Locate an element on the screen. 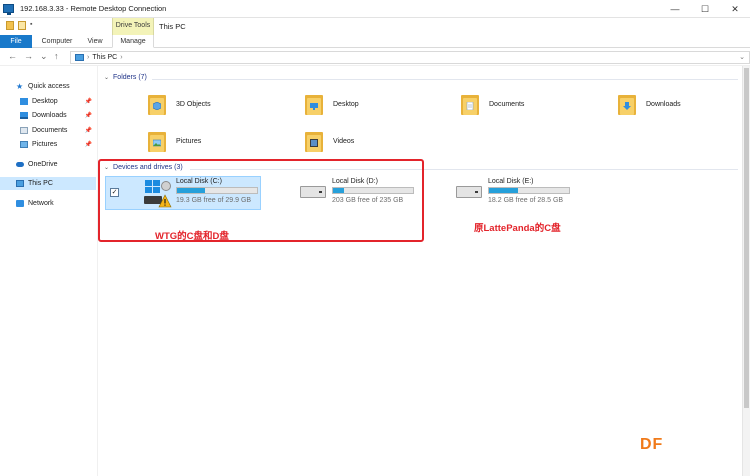 Image resolution: width=750 pixels, height=476 pixels. network-icon is located at coordinates (20, 203).